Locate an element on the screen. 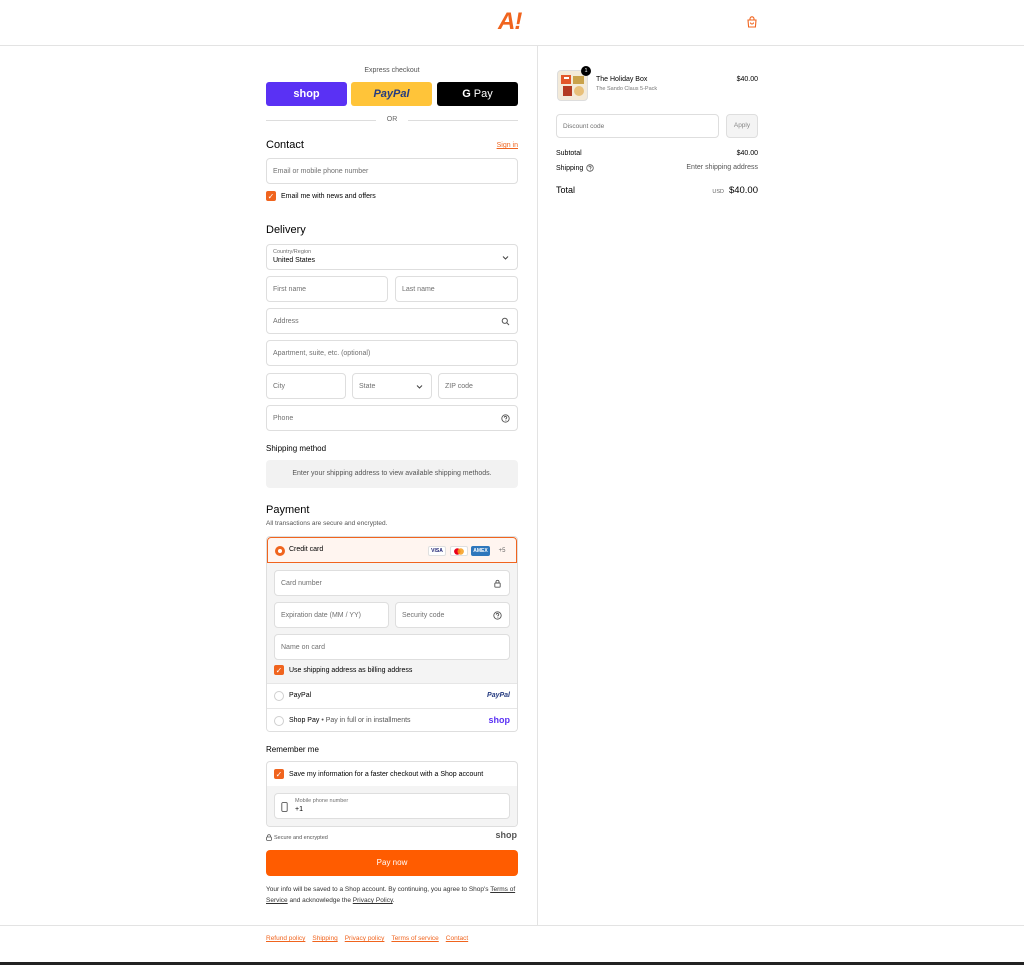 The height and width of the screenshot is (965, 1024). privacy-policy-footer-link: Privacy policy is located at coordinates (365, 938).